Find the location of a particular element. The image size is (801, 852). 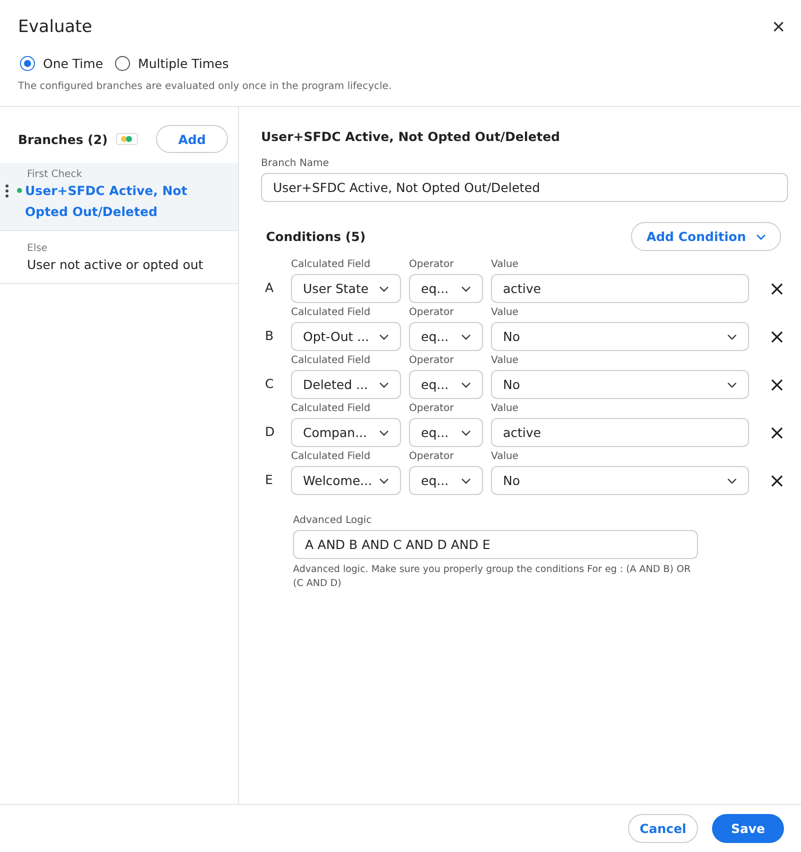

add-button: Add is located at coordinates (192, 139).